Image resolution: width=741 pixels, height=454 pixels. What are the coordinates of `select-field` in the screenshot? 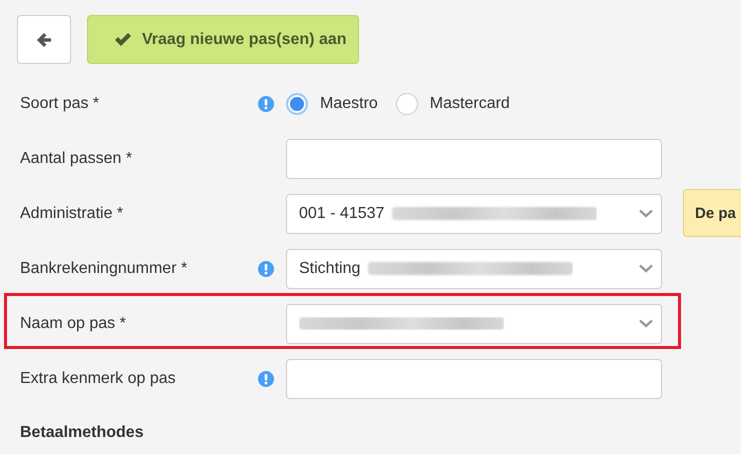 It's located at (474, 324).